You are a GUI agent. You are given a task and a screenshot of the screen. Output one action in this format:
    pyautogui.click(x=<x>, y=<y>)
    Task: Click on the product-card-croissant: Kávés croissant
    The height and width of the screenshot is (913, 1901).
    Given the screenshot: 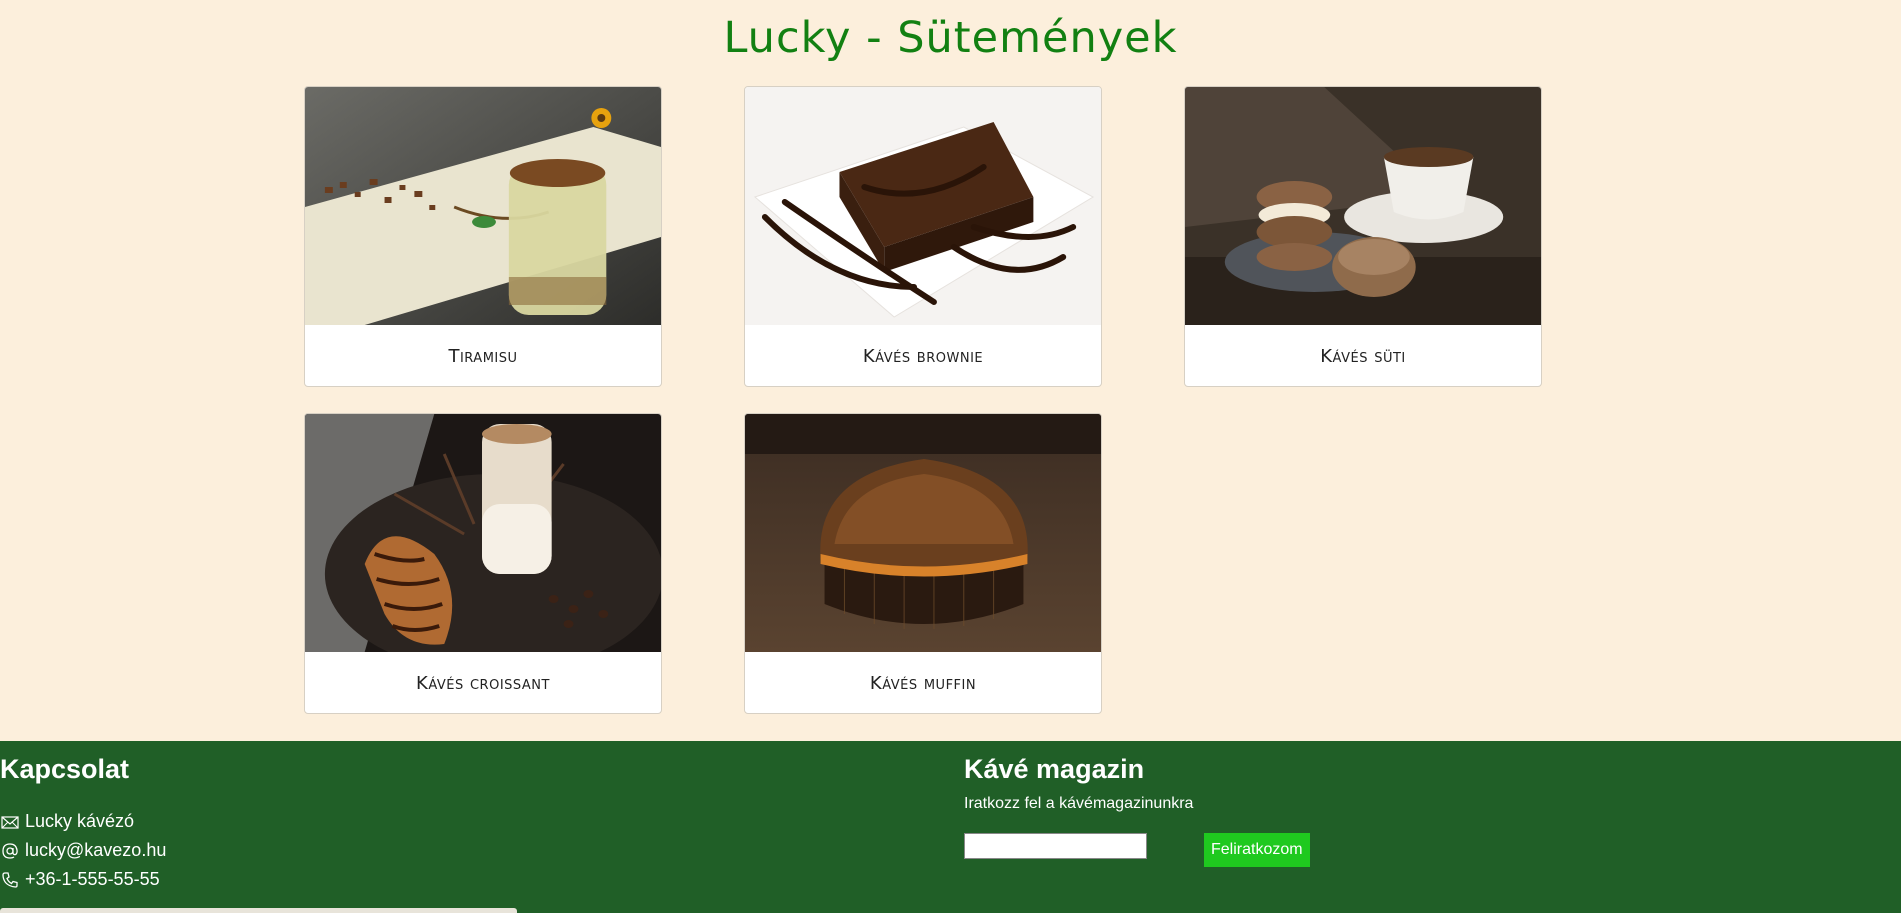 What is the action you would take?
    pyautogui.click(x=483, y=563)
    